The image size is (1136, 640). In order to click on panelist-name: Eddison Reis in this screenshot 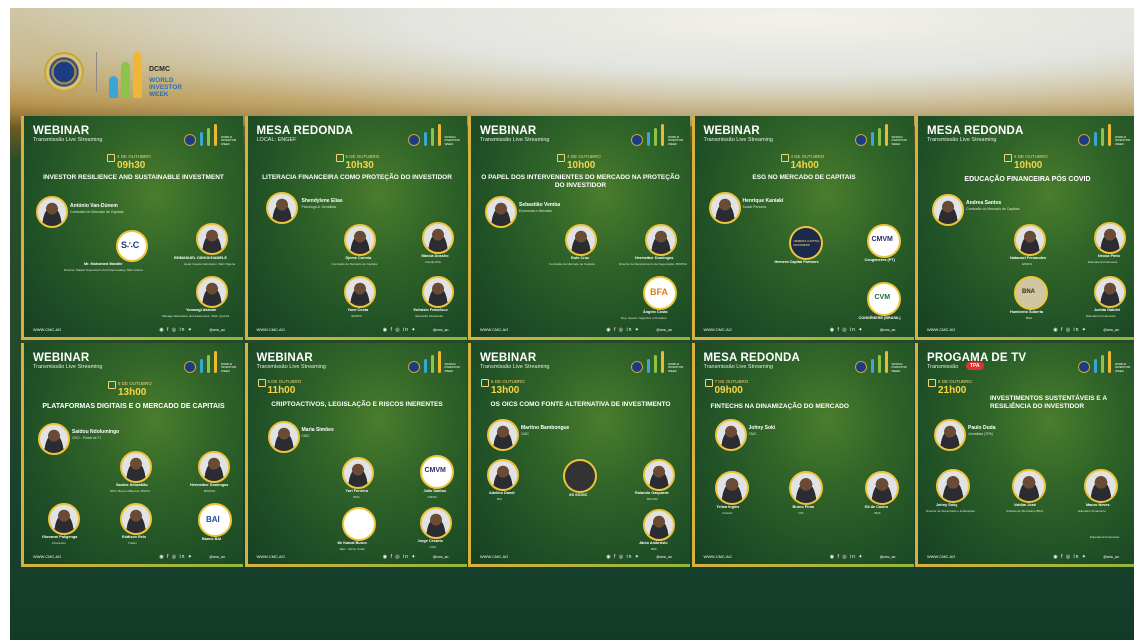, I will do `click(134, 537)`.